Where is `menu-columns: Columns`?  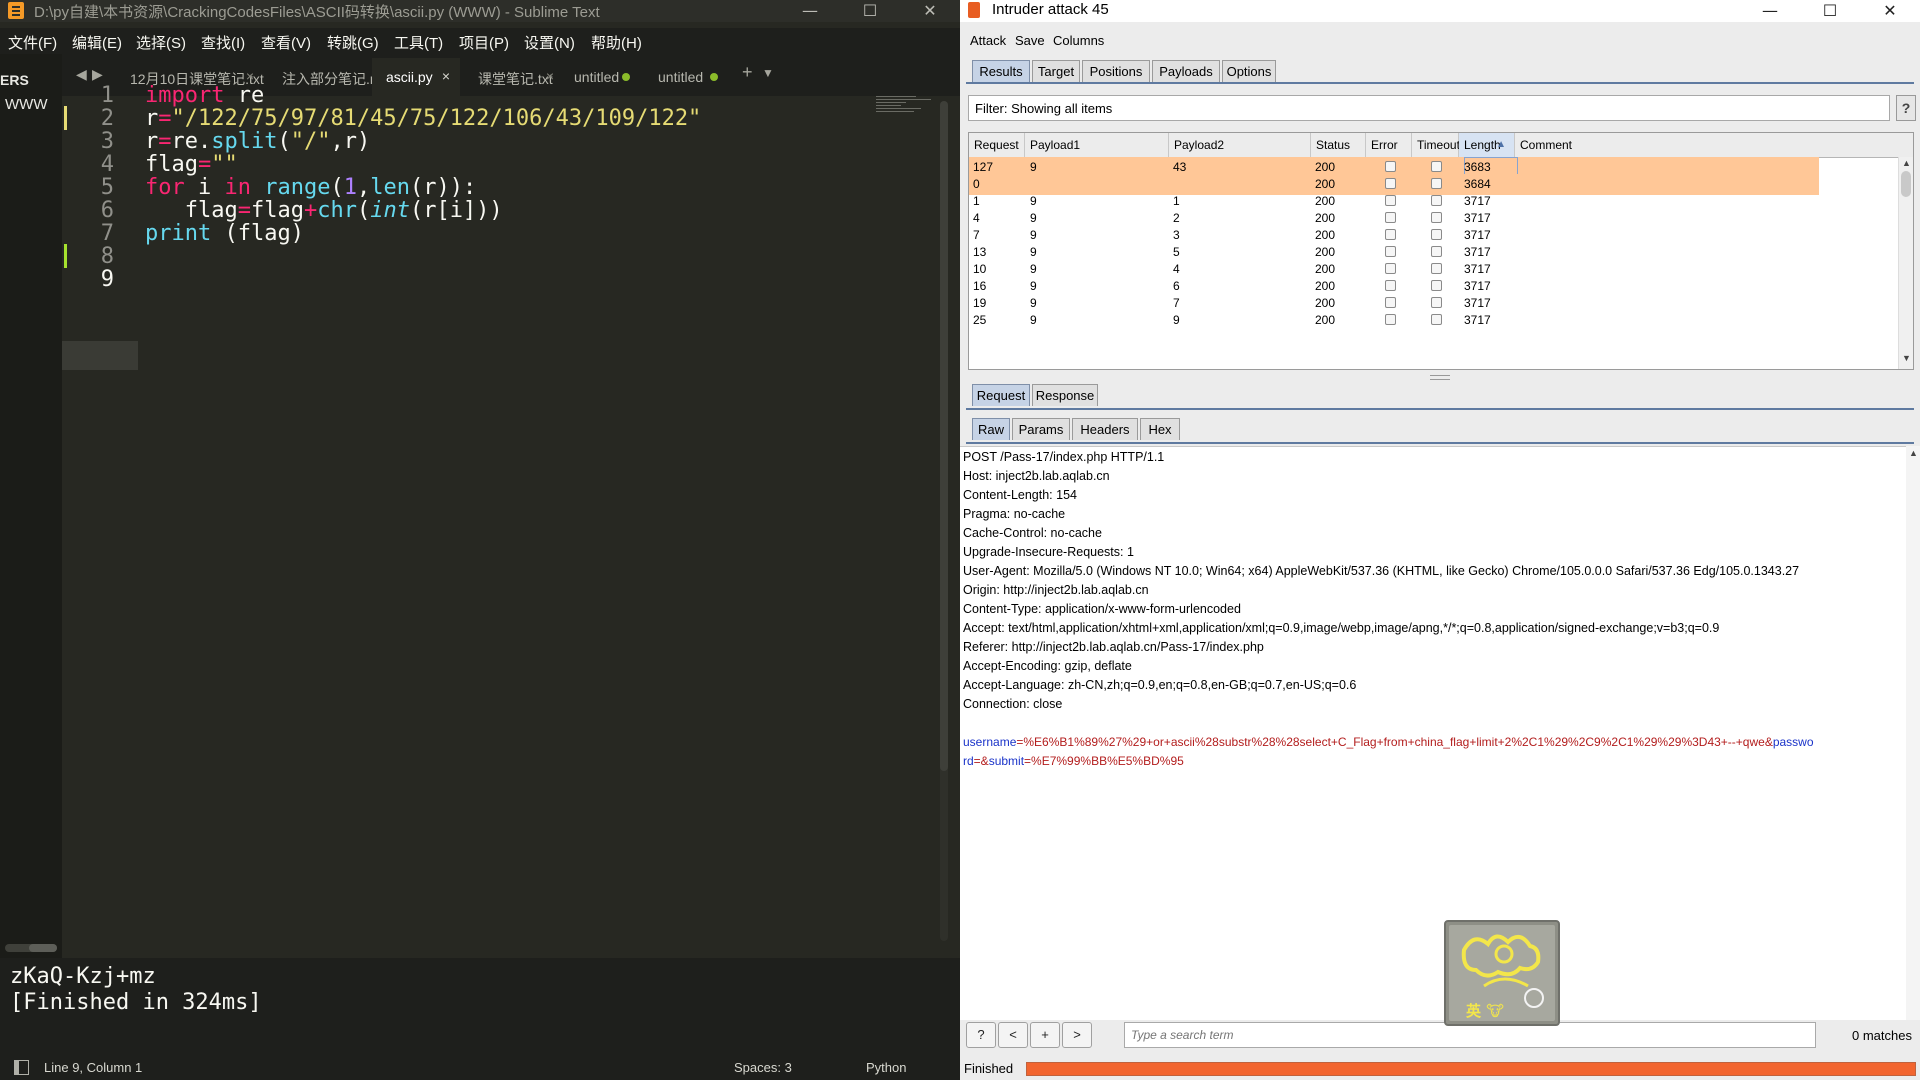 menu-columns: Columns is located at coordinates (1078, 40).